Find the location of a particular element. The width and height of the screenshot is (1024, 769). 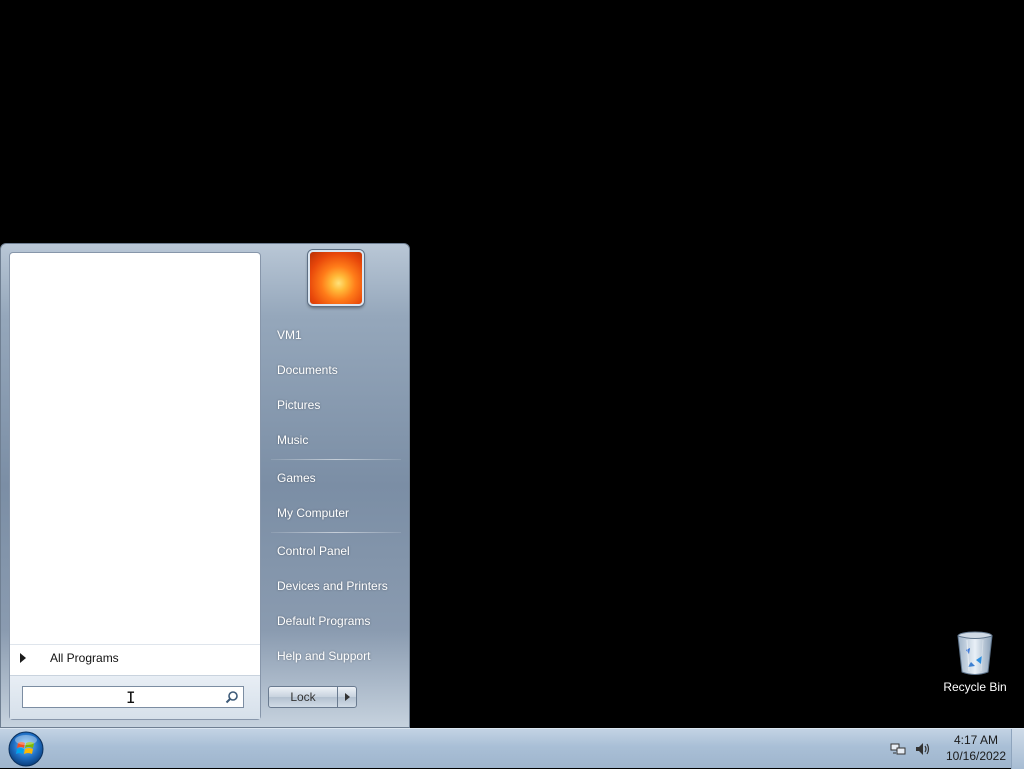

right-item-control-panel: Control Panel is located at coordinates (335, 551).